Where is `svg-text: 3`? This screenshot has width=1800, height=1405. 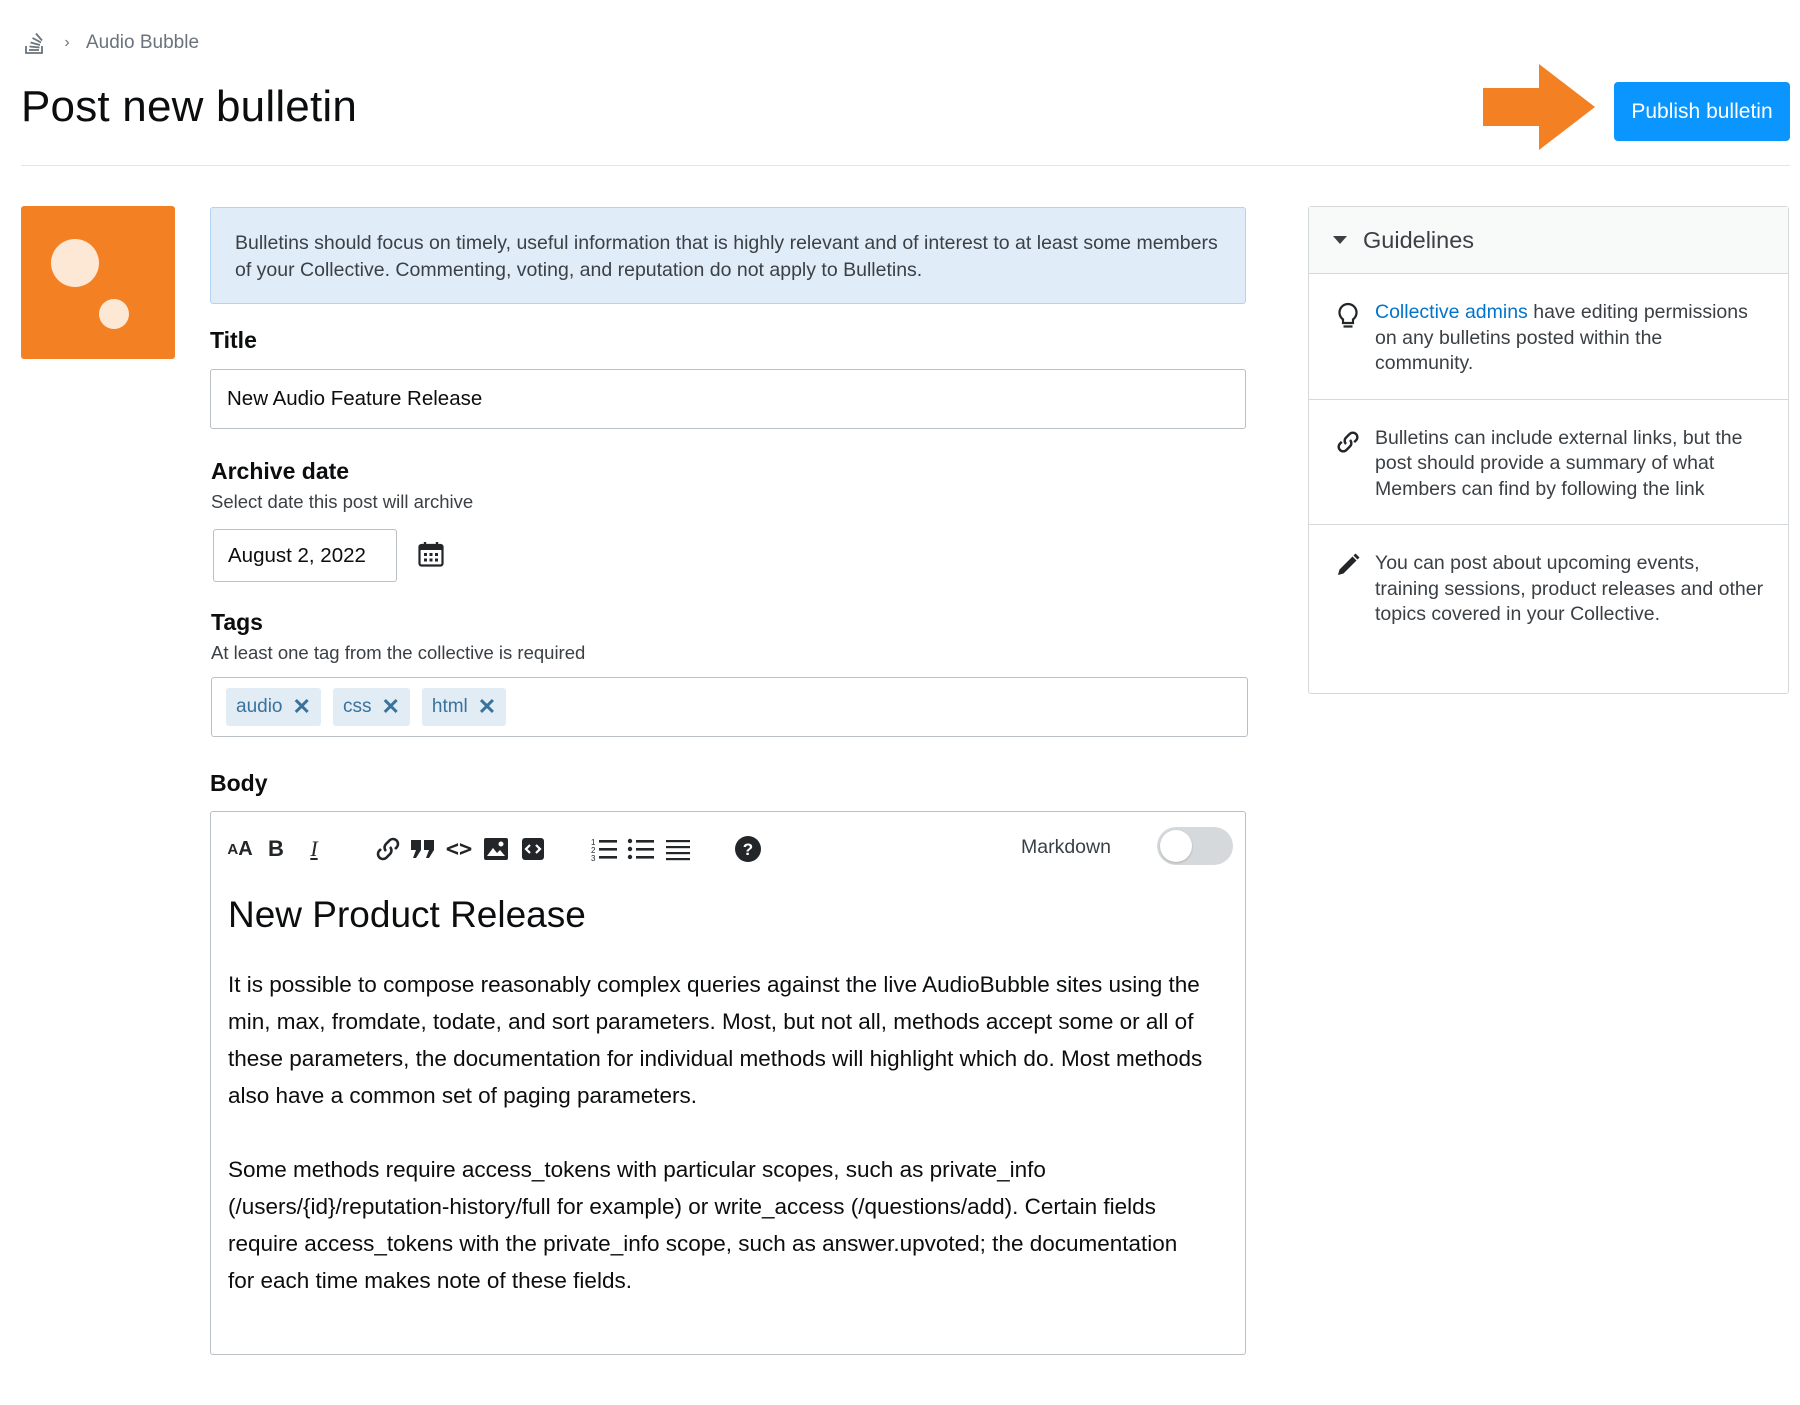
svg-text: 3 is located at coordinates (593, 858).